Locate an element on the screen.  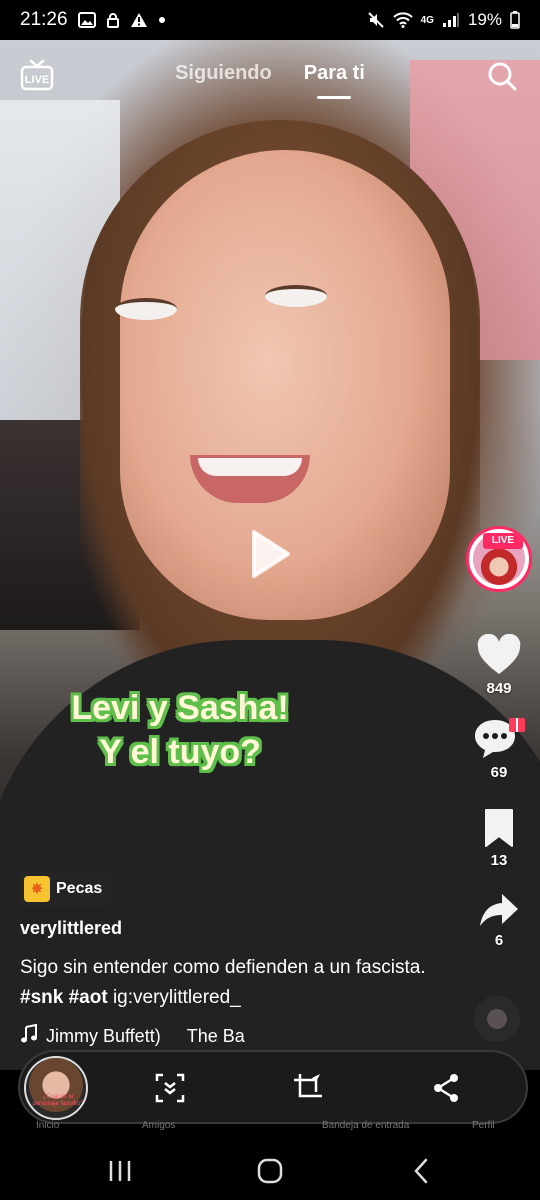
search-button is located at coordinates (502, 76).